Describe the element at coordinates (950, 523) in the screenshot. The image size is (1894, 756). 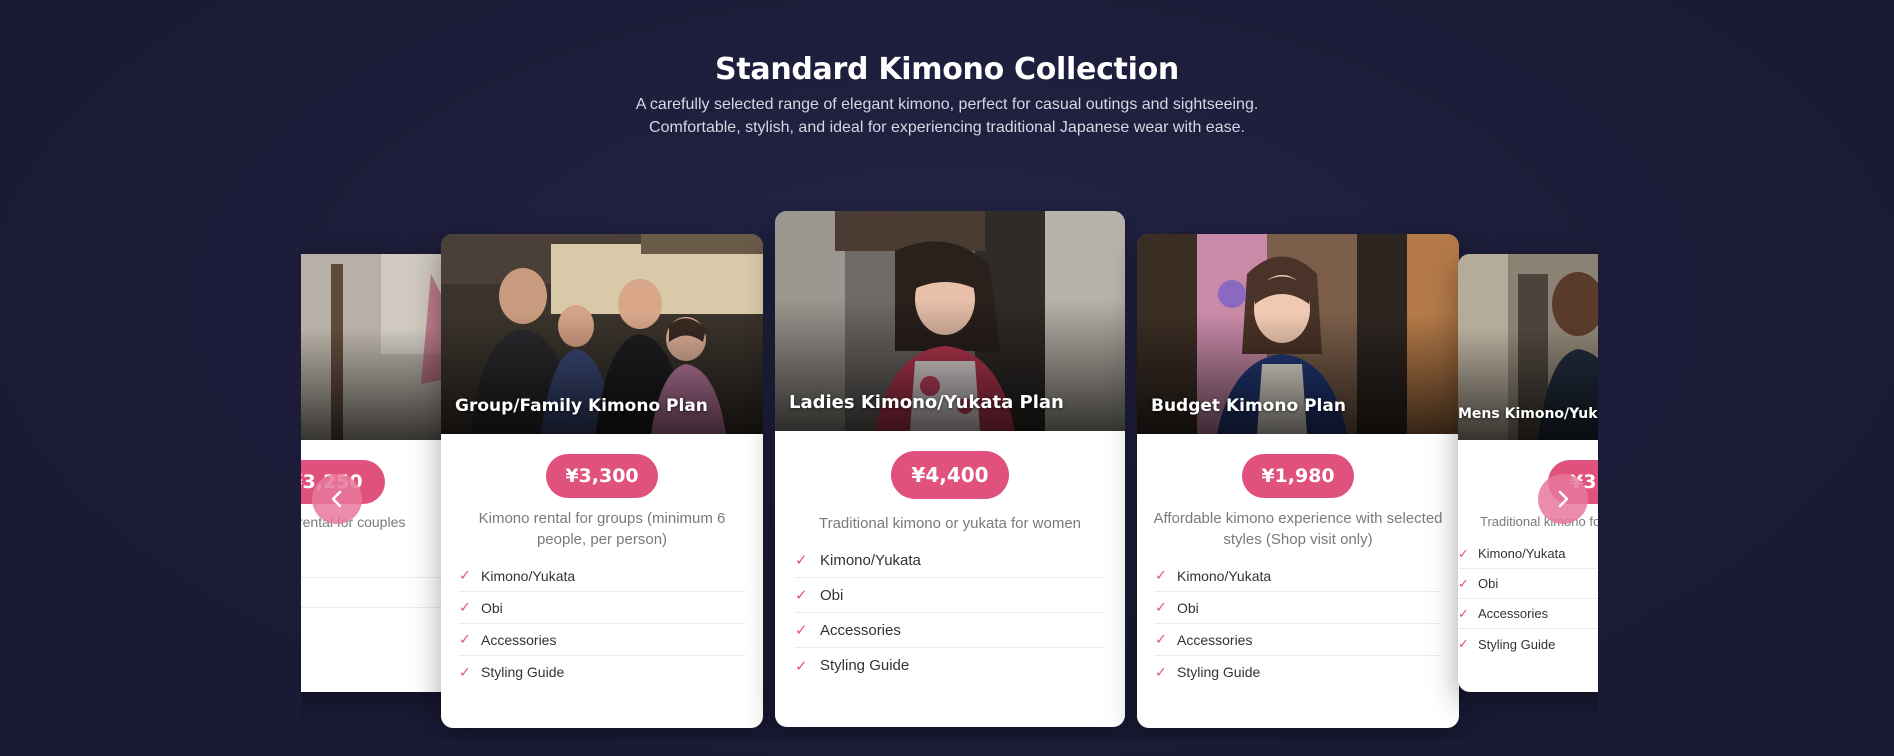
I see `plan-description: Traditional kimono or yukata for women` at that location.